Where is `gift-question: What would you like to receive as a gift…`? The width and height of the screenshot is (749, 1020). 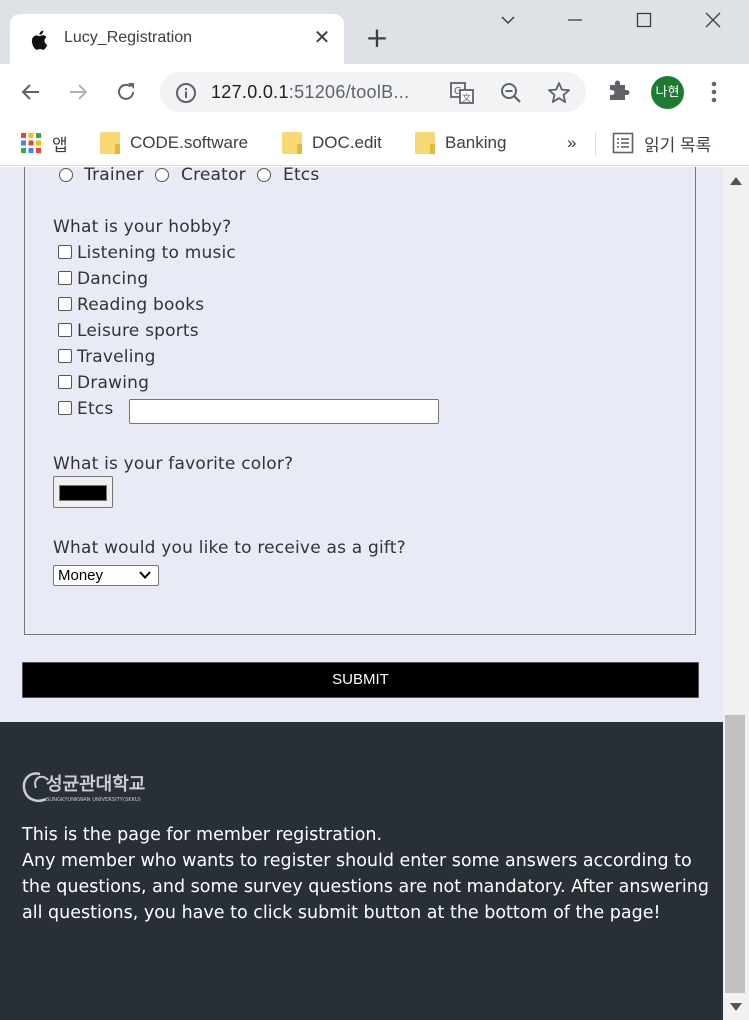
gift-question: What would you like to receive as a gift… is located at coordinates (229, 548).